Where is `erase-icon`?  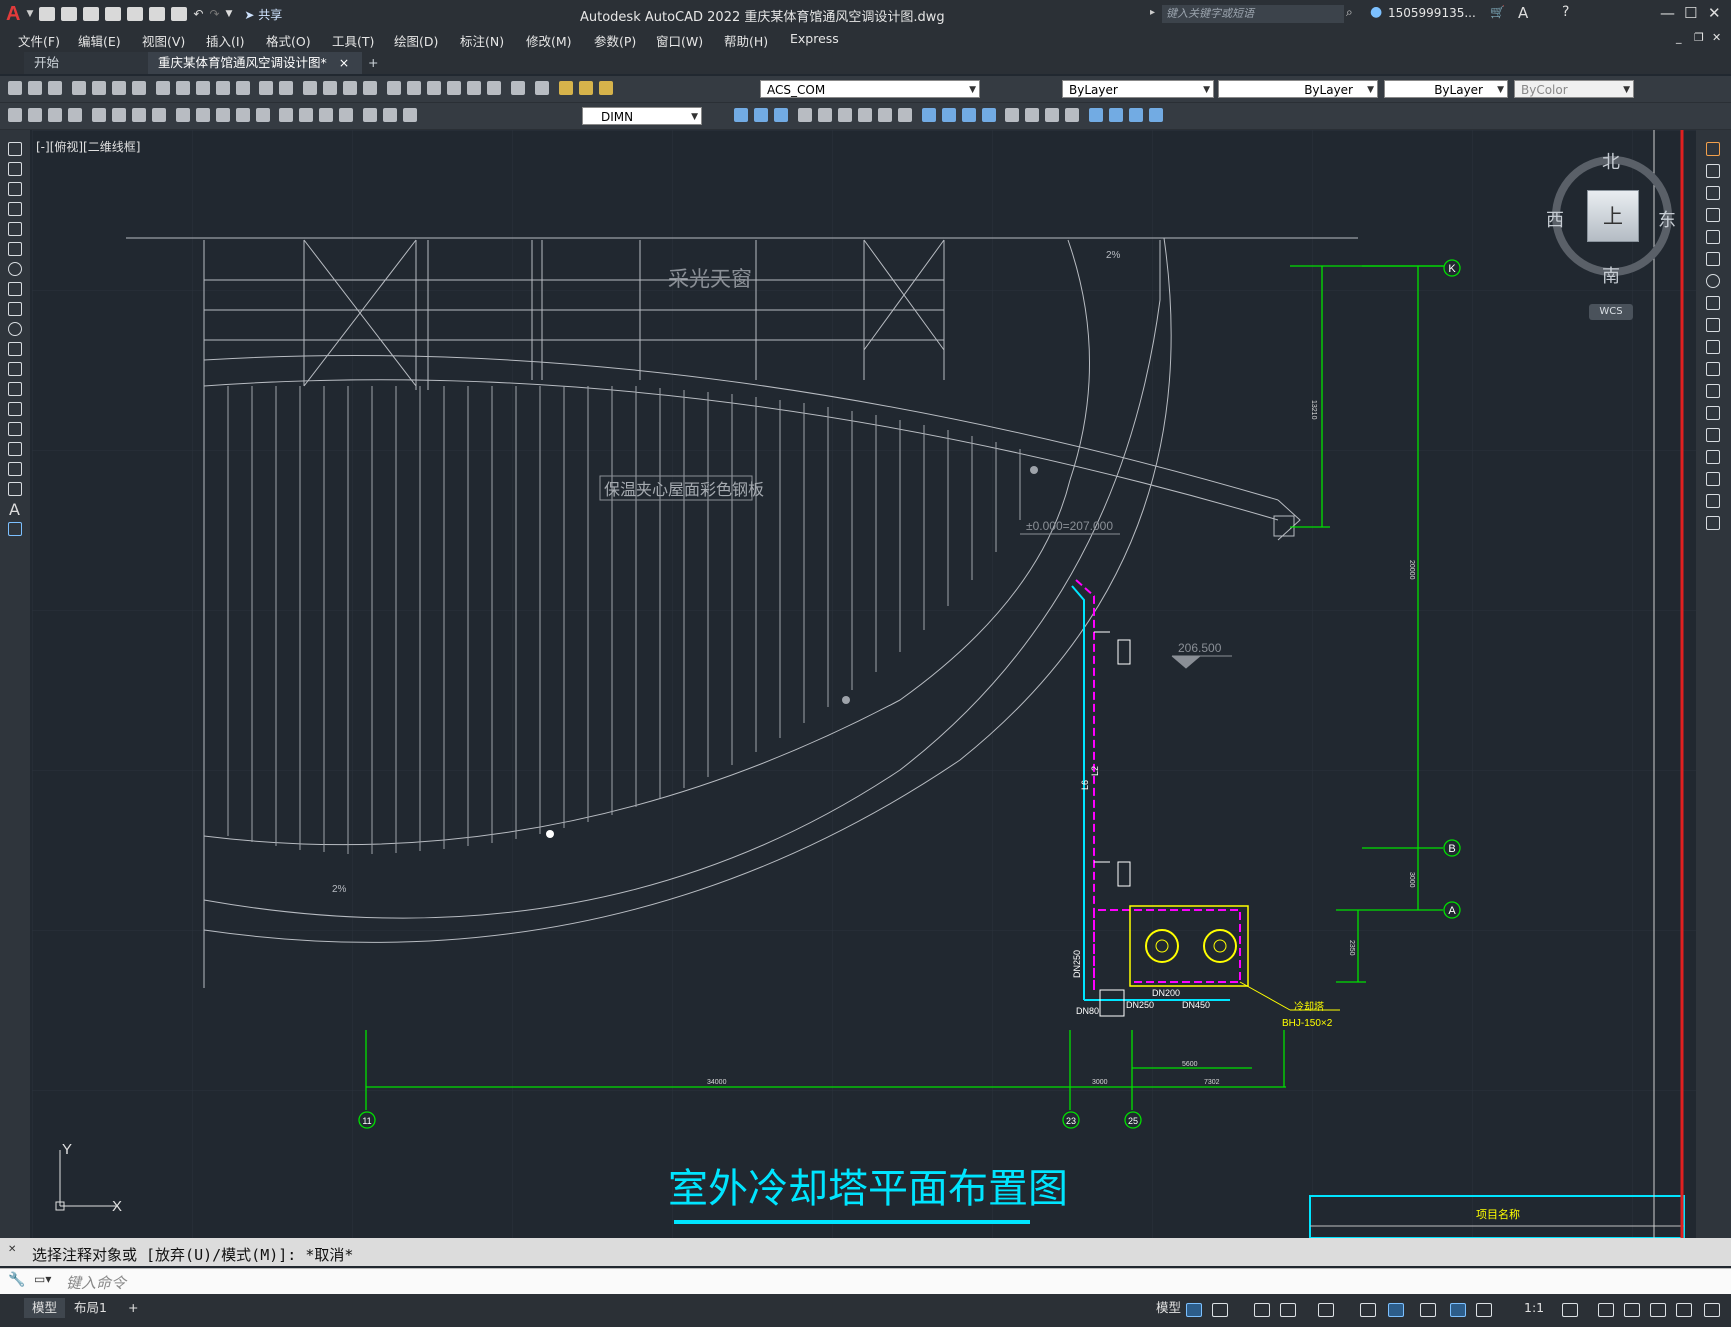 erase-icon is located at coordinates (741, 115).